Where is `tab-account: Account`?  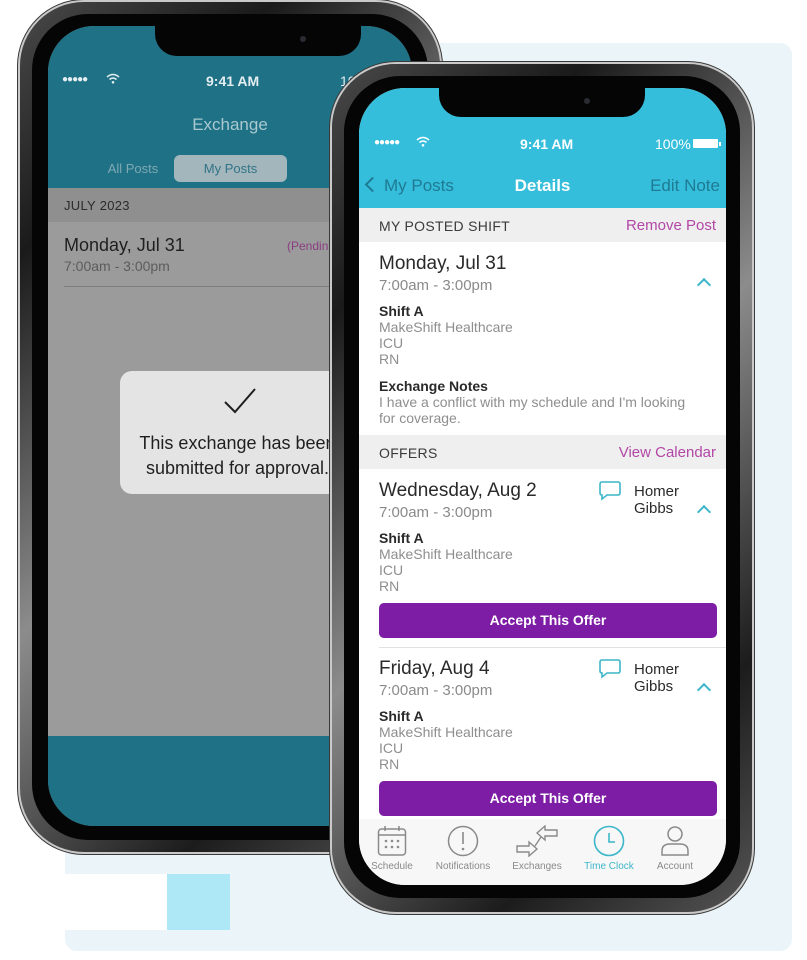
tab-account: Account is located at coordinates (675, 849).